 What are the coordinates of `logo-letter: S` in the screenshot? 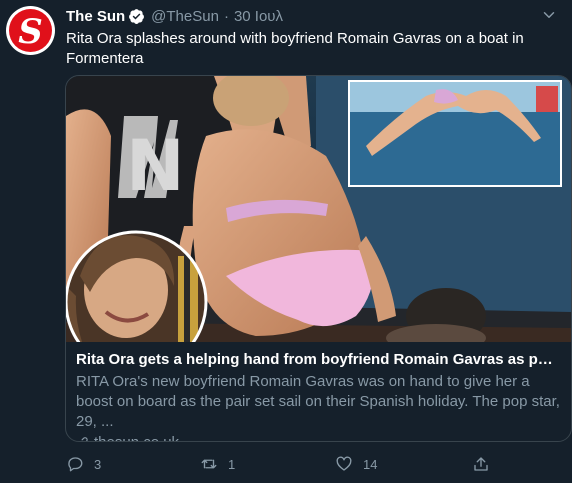 It's located at (30, 31).